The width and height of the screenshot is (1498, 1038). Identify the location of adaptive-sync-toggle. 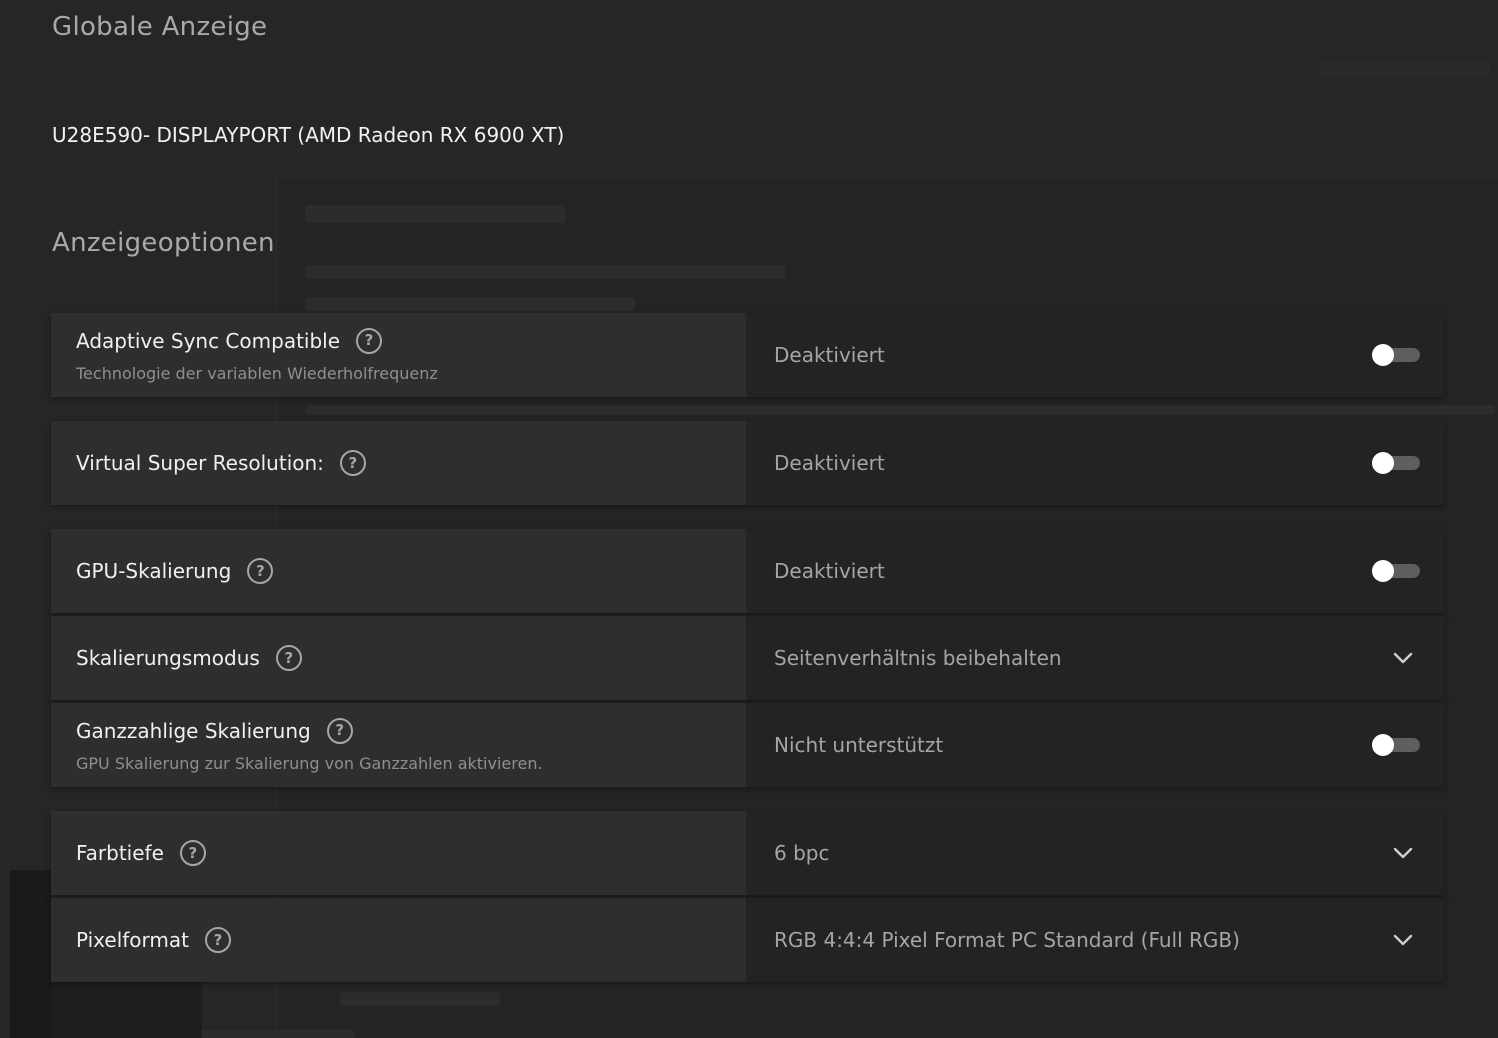
(1396, 355).